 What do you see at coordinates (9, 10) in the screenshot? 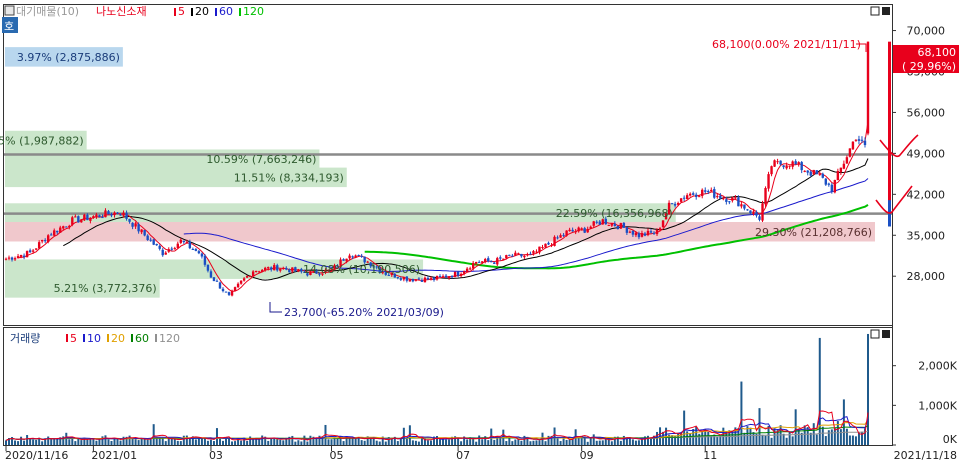
I see `collapse-icon` at bounding box center [9, 10].